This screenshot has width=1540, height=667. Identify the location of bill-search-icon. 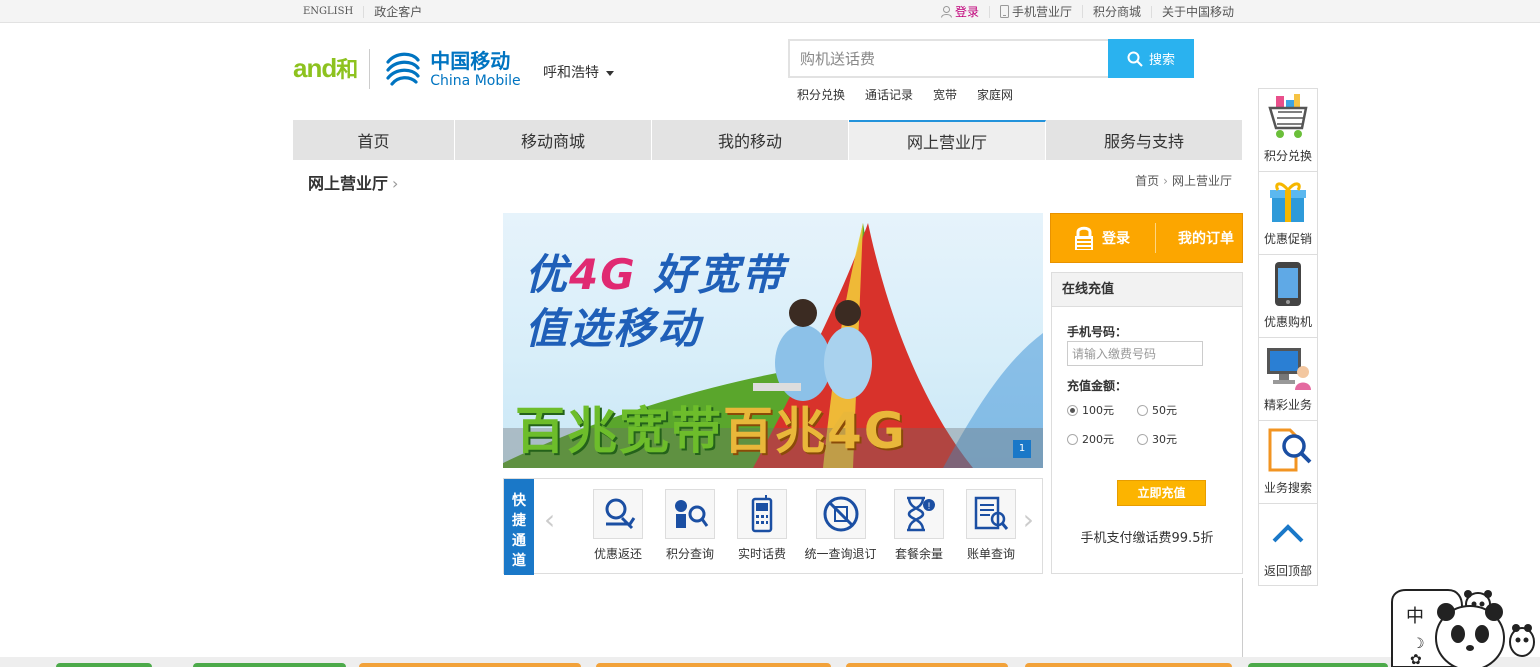
(991, 514).